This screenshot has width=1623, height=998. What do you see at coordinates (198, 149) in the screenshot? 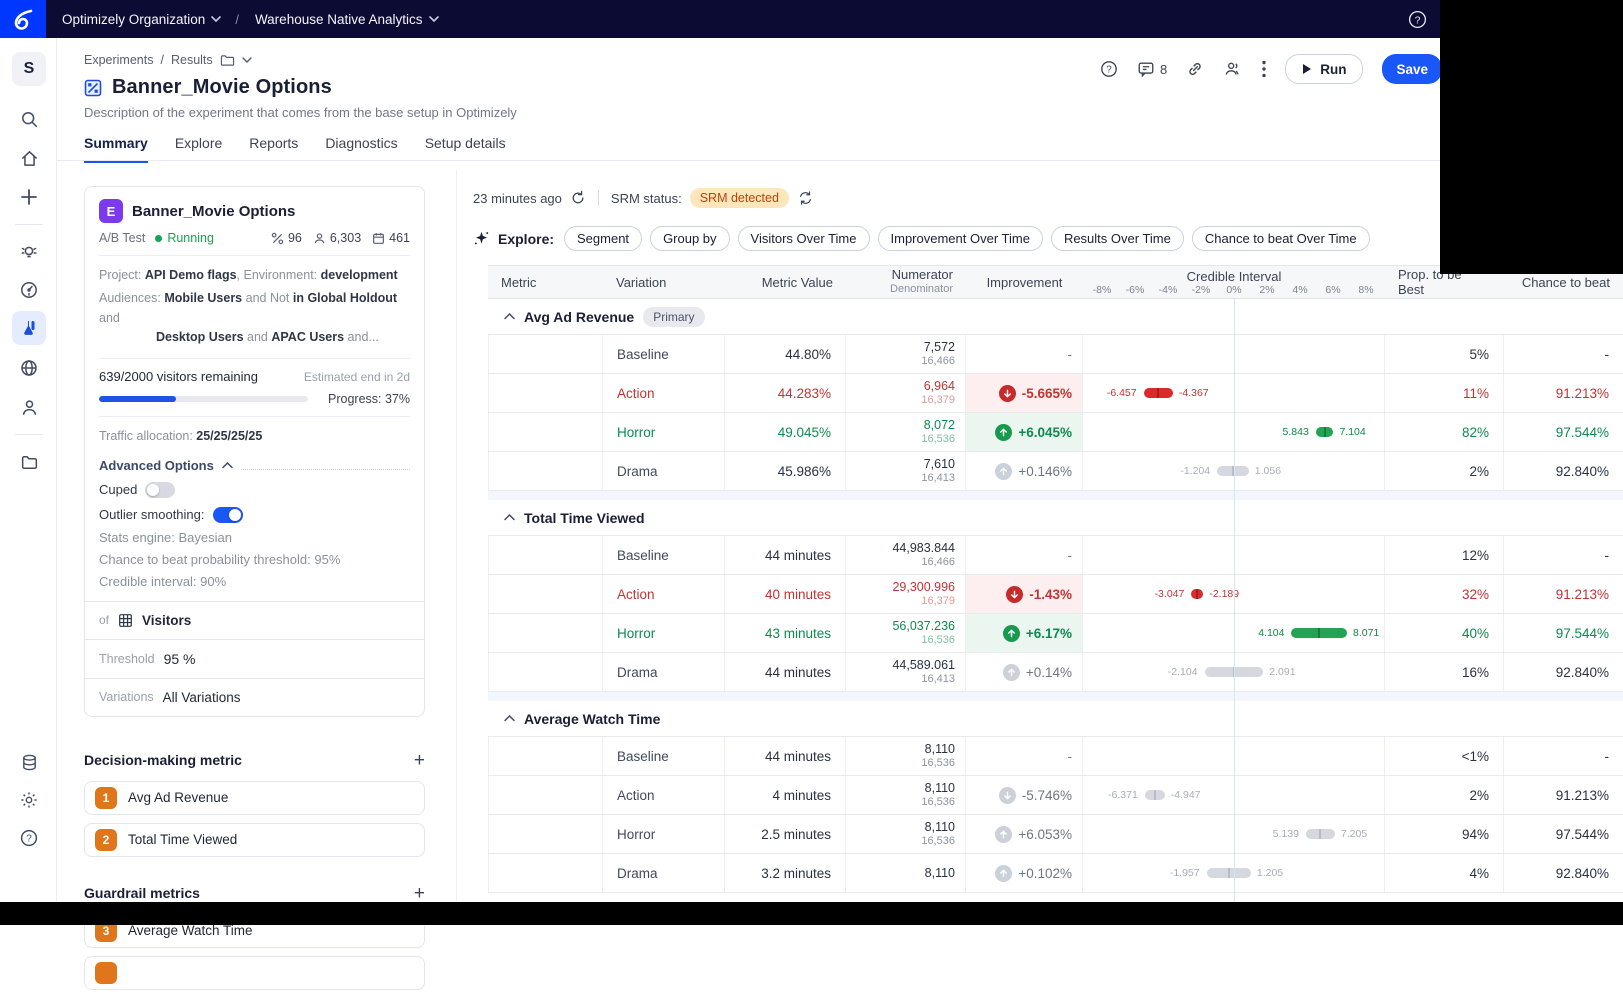
I see `tab-explore: Explore` at bounding box center [198, 149].